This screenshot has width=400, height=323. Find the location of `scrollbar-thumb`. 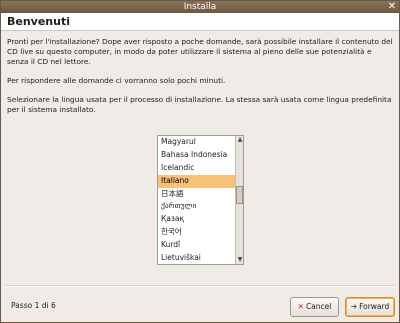

scrollbar-thumb is located at coordinates (239, 195).